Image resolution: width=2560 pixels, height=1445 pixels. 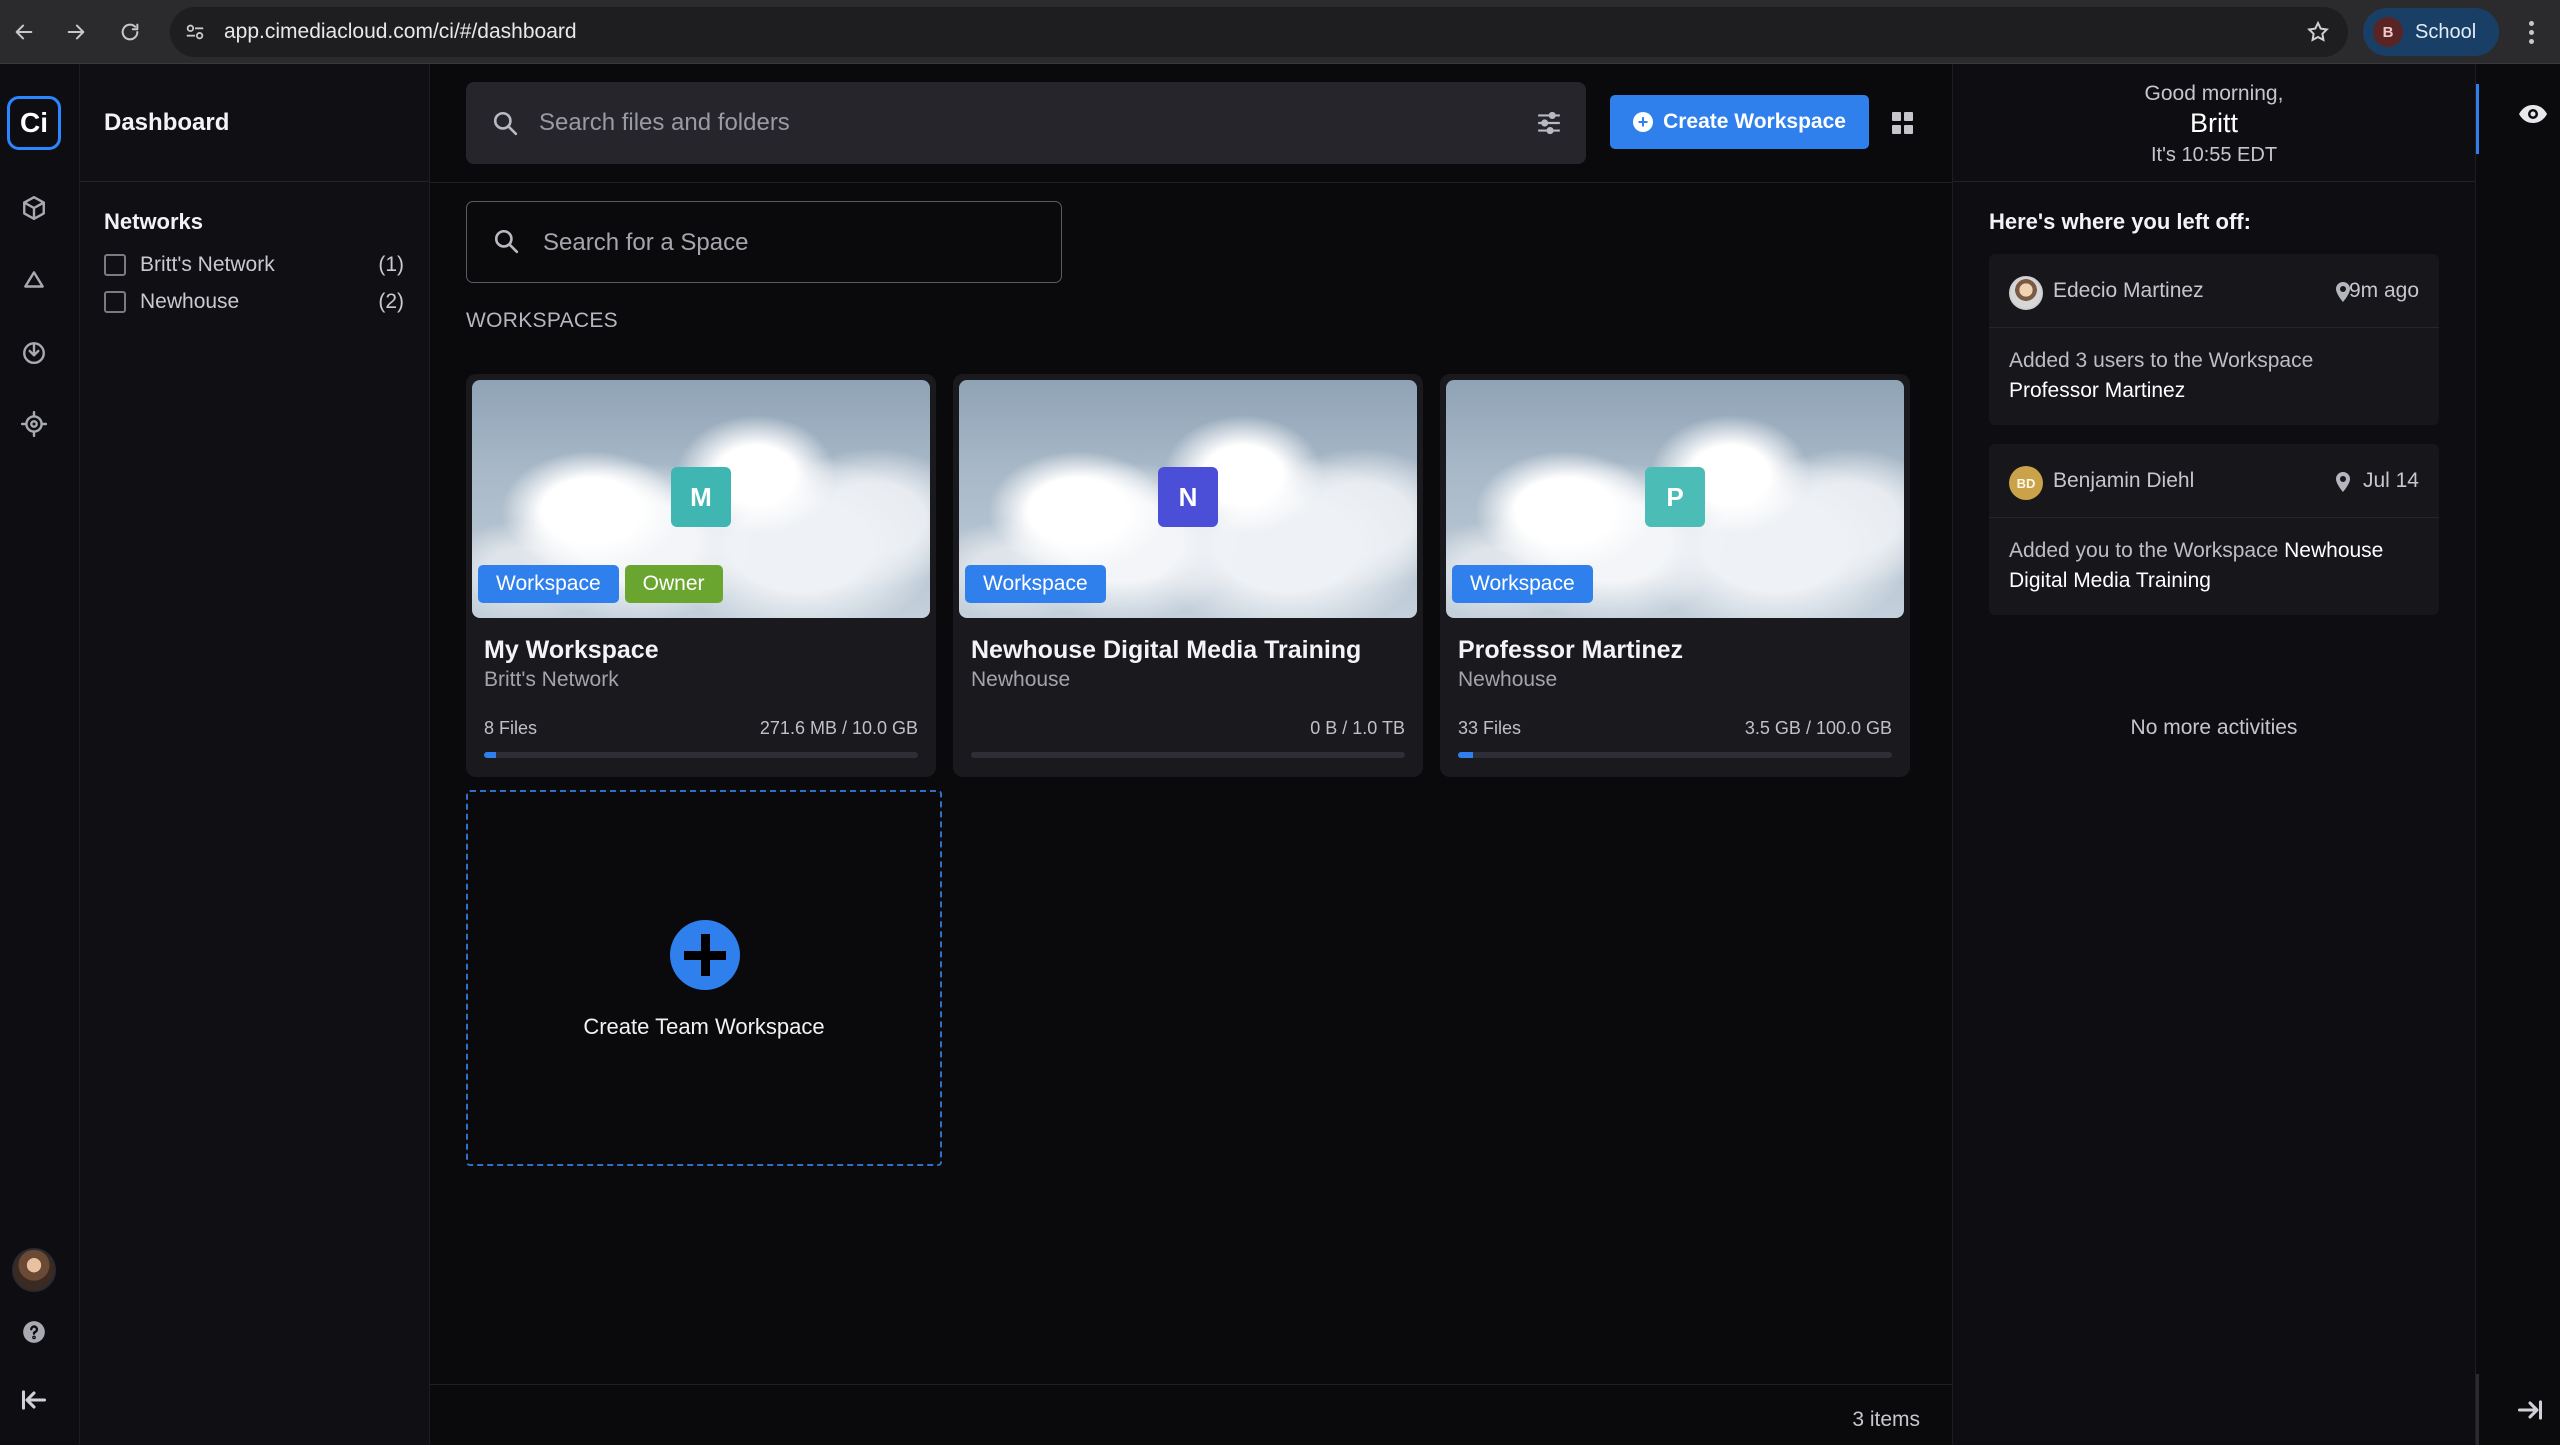 What do you see at coordinates (254, 302) in the screenshot?
I see `network-filter-newhouse: Newhouse (2)` at bounding box center [254, 302].